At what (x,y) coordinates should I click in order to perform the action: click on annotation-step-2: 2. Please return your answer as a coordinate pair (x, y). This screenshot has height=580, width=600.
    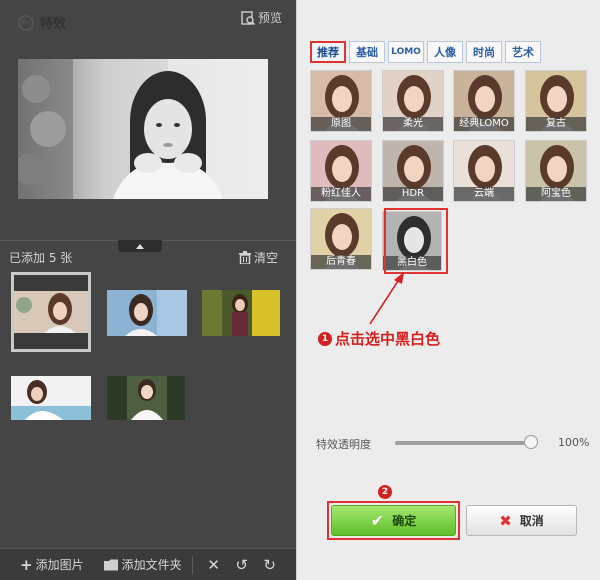
    Looking at the image, I should click on (385, 492).